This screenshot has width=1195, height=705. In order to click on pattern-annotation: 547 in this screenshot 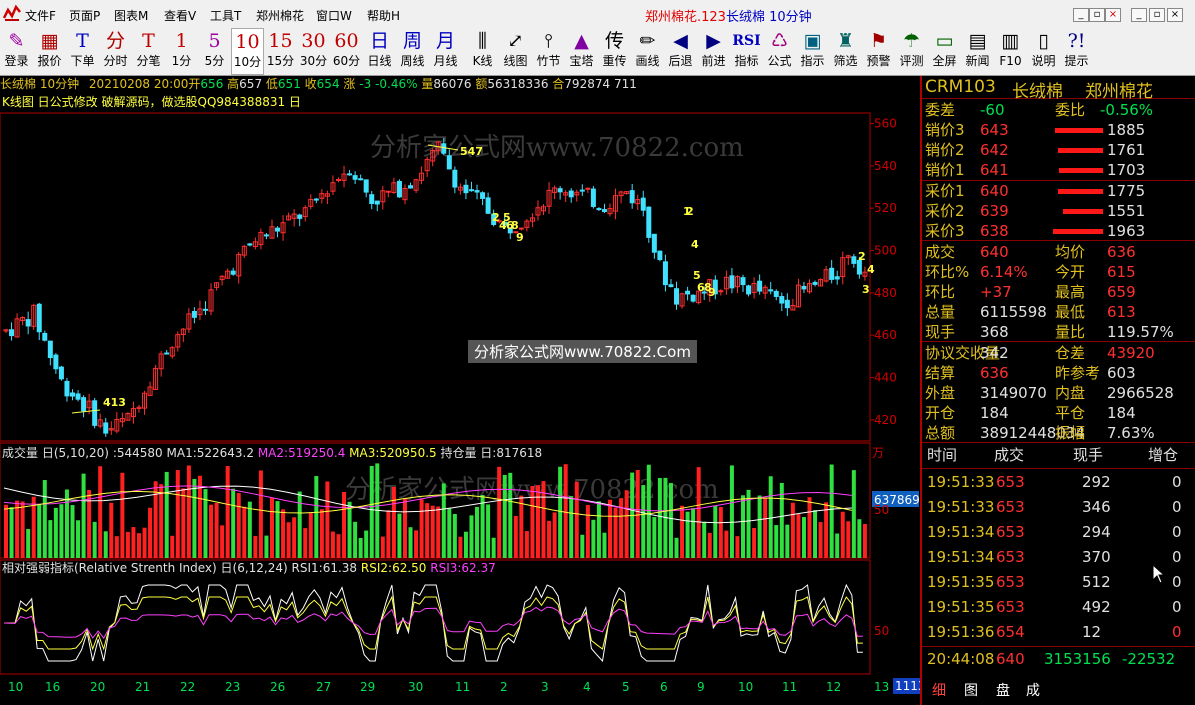, I will do `click(471, 151)`.